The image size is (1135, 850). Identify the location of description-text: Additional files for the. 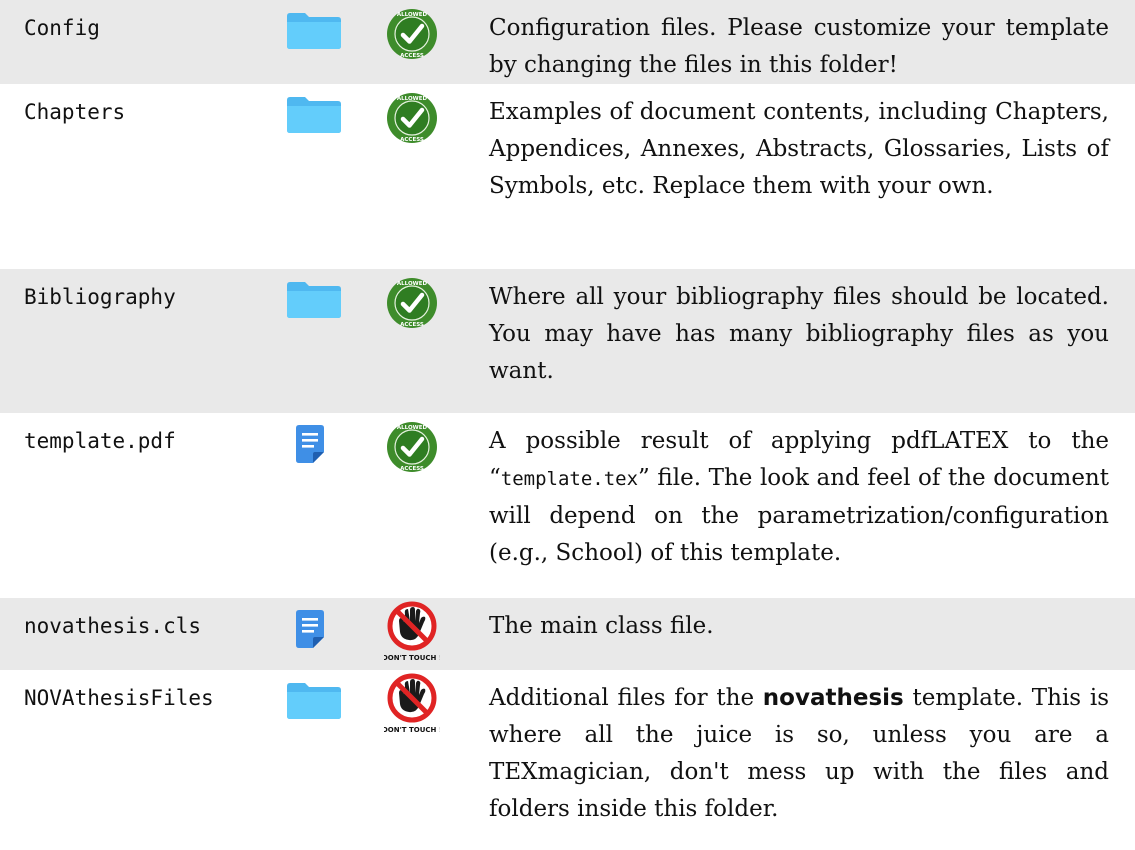
(626, 698).